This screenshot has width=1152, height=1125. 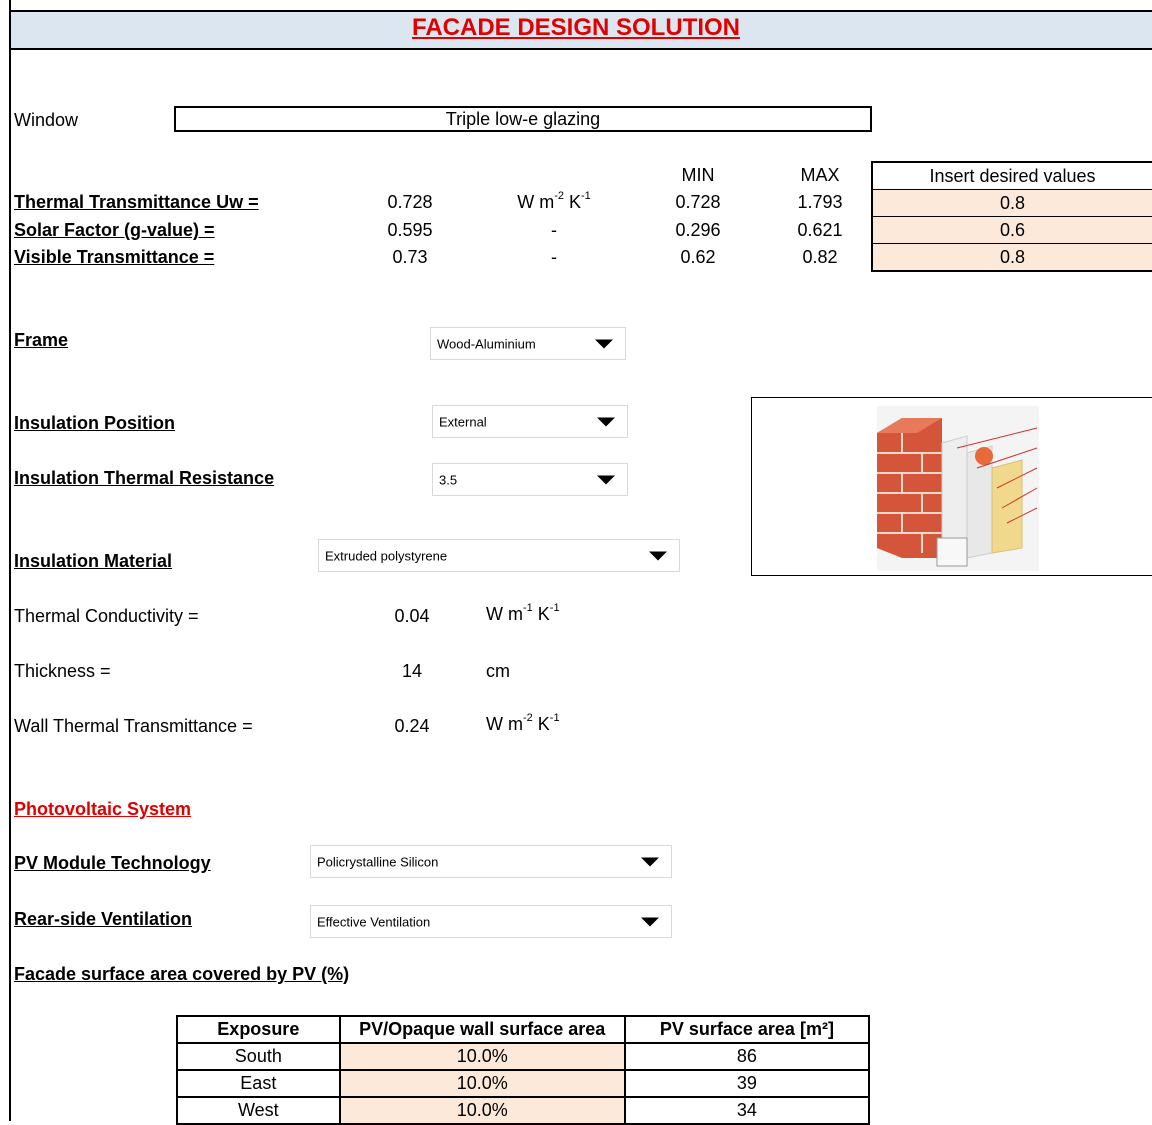 I want to click on exposure-cell: East, so click(x=258, y=1083).